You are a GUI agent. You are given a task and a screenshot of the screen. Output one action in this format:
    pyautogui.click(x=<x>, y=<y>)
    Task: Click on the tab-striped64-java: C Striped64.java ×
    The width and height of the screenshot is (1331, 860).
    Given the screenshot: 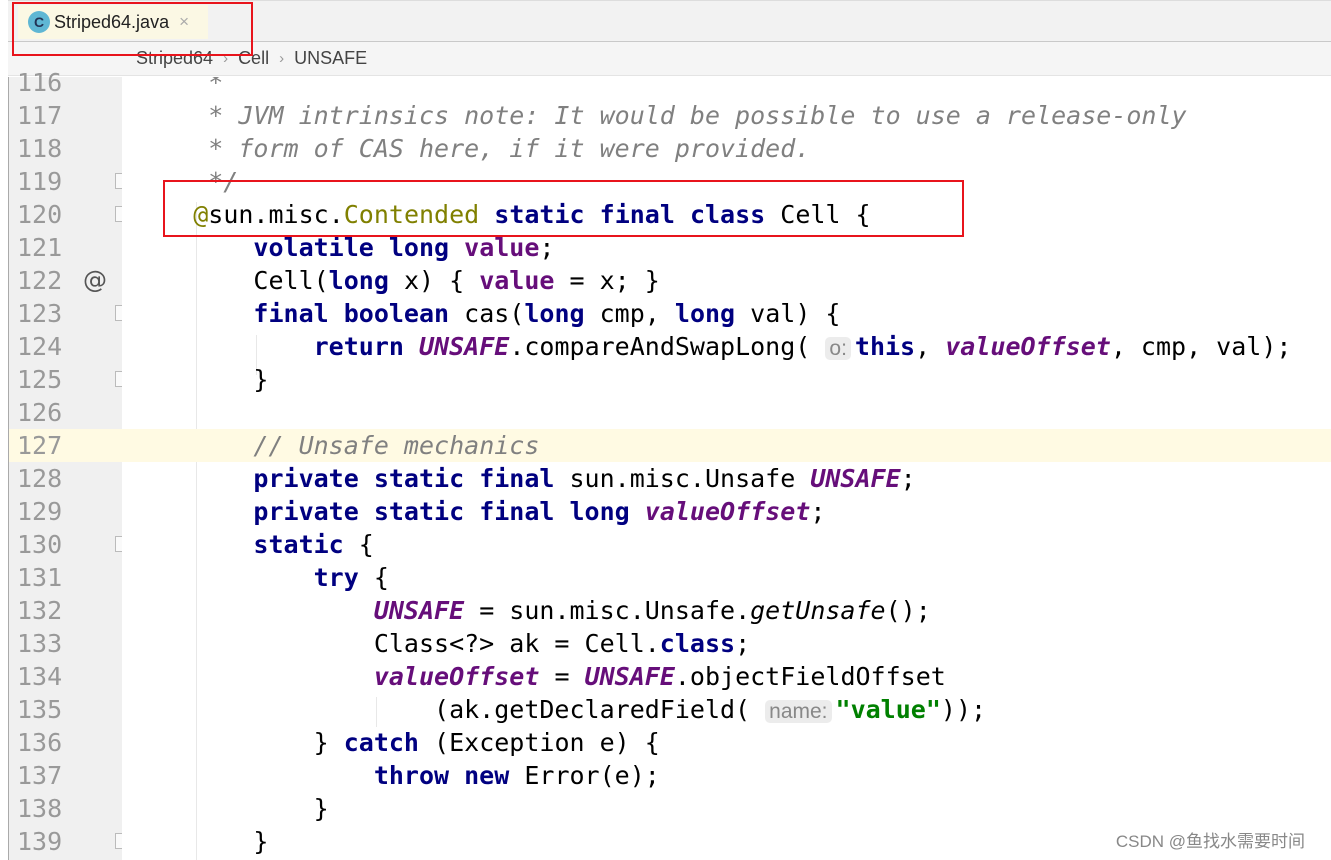 What is the action you would take?
    pyautogui.click(x=113, y=22)
    